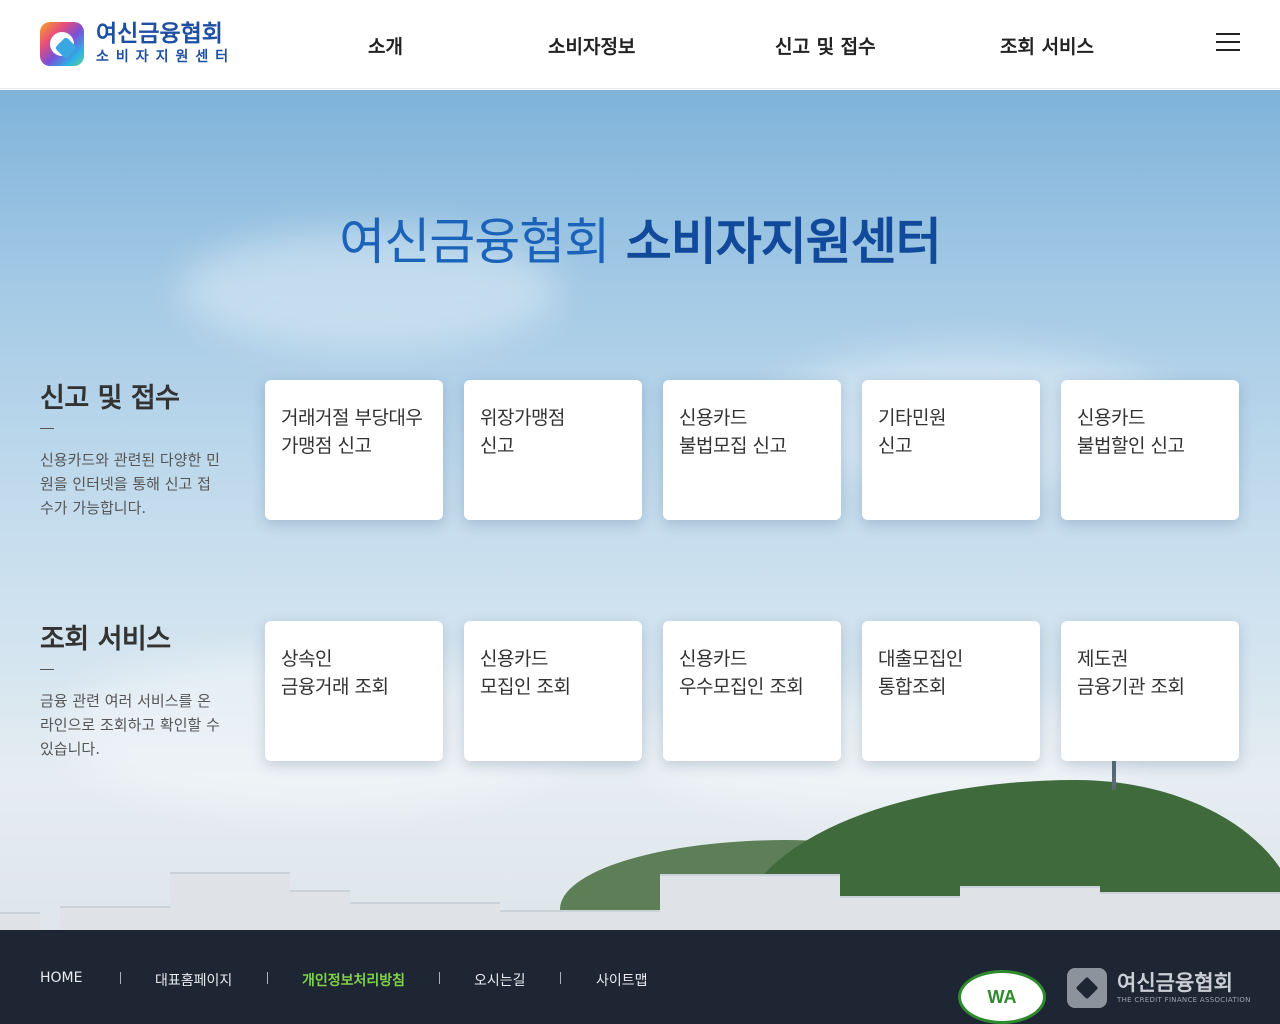  Describe the element at coordinates (1102, 659) in the screenshot. I see `card-line-1: 제도권` at that location.